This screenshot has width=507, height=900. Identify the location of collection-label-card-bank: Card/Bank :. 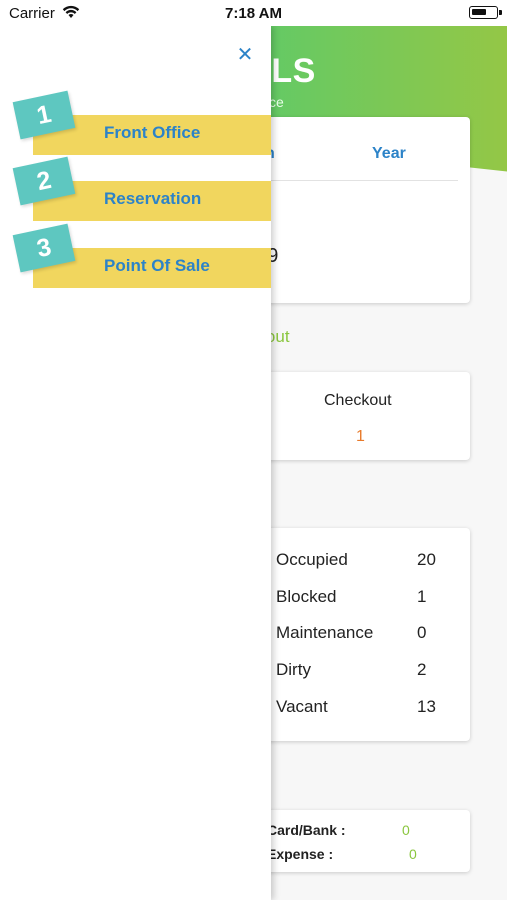
(306, 830).